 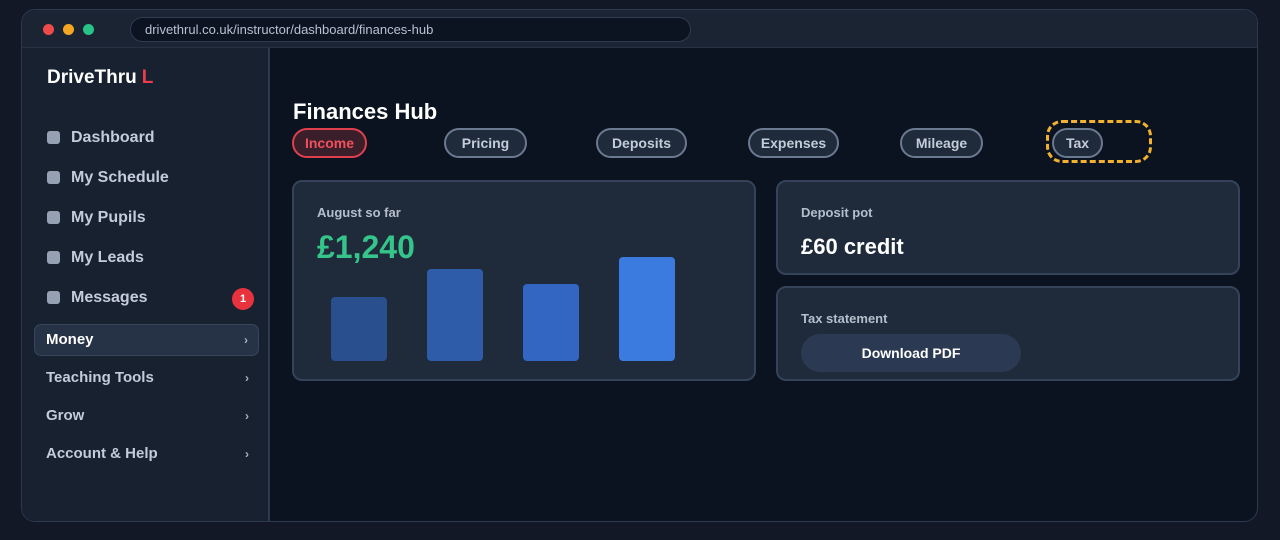 I want to click on sidebar-group-teaching-tools: Teaching Tools ›, so click(x=146, y=378).